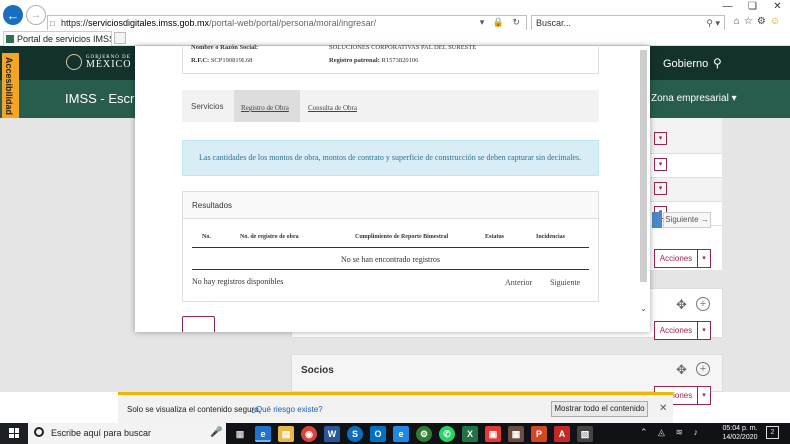 The width and height of the screenshot is (790, 444). What do you see at coordinates (332, 108) in the screenshot?
I see `tab-consulta-obra: Consulta de Obra` at bounding box center [332, 108].